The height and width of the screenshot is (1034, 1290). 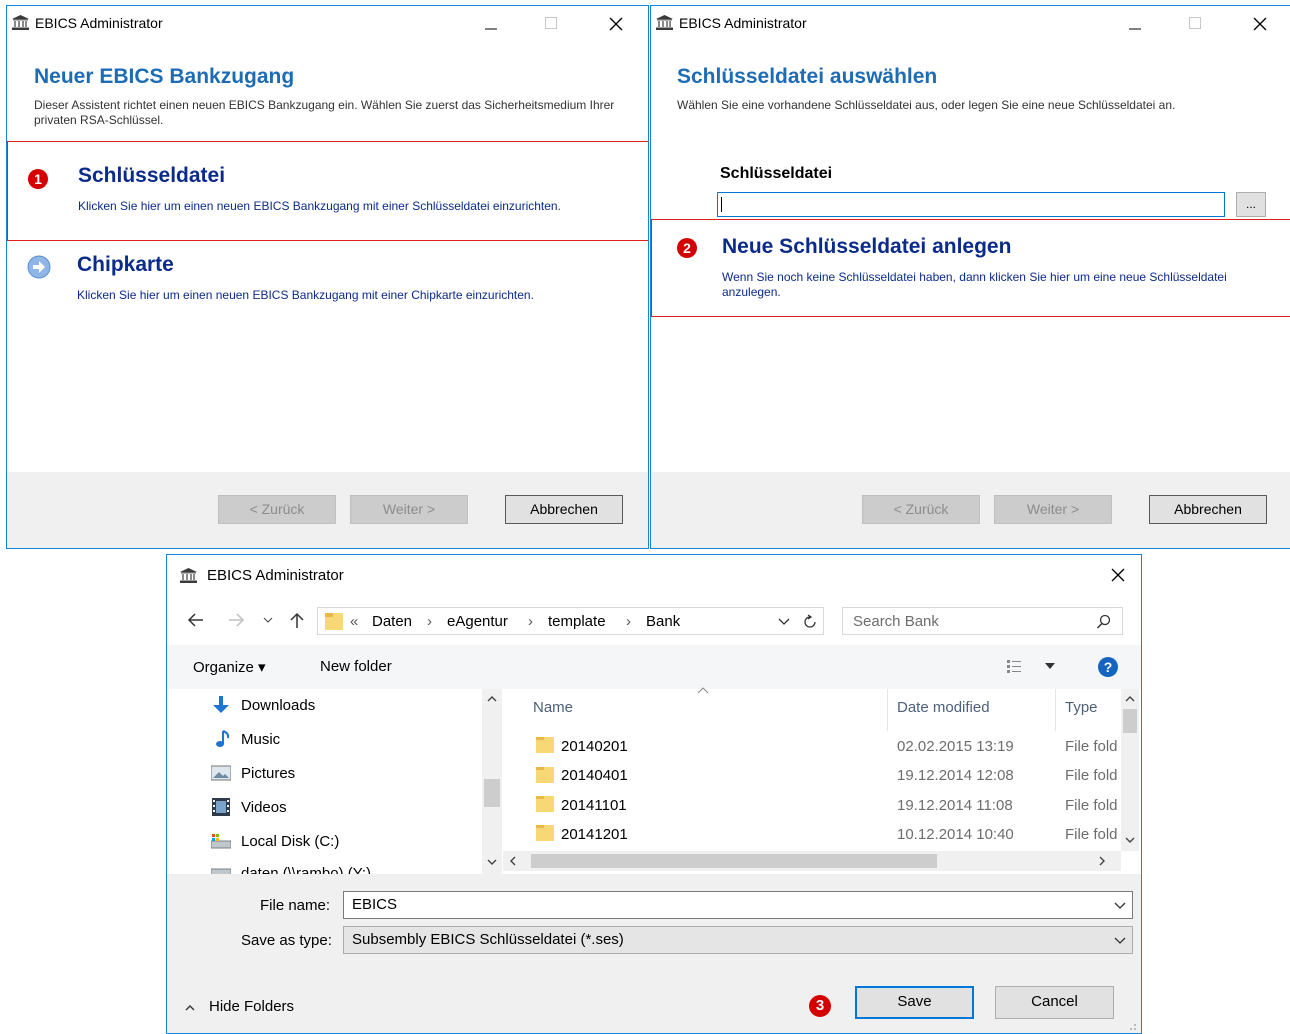 What do you see at coordinates (354, 621) in the screenshot?
I see `breadcrumb-overflow: «` at bounding box center [354, 621].